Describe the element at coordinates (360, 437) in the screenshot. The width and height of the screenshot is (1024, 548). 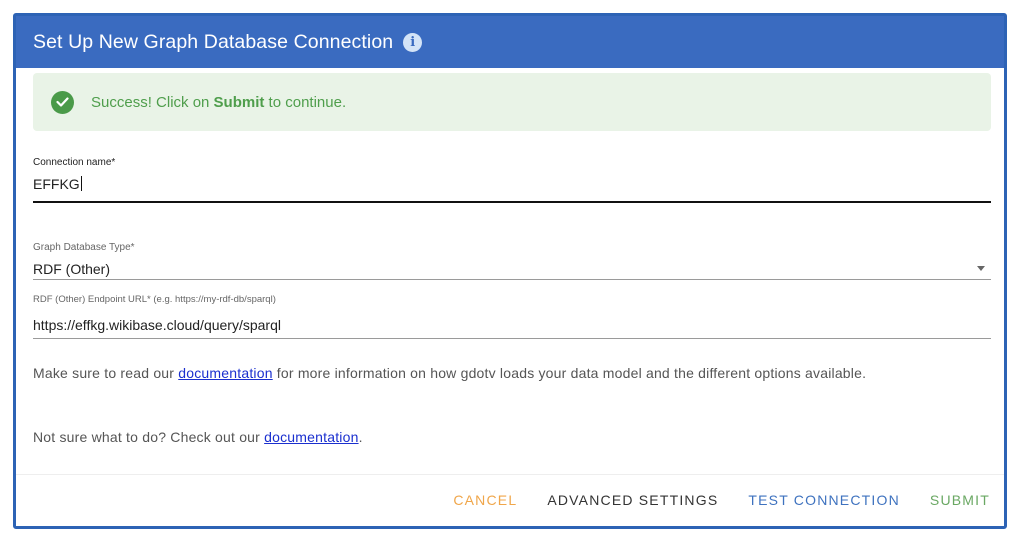
I see `help2-after: .` at that location.